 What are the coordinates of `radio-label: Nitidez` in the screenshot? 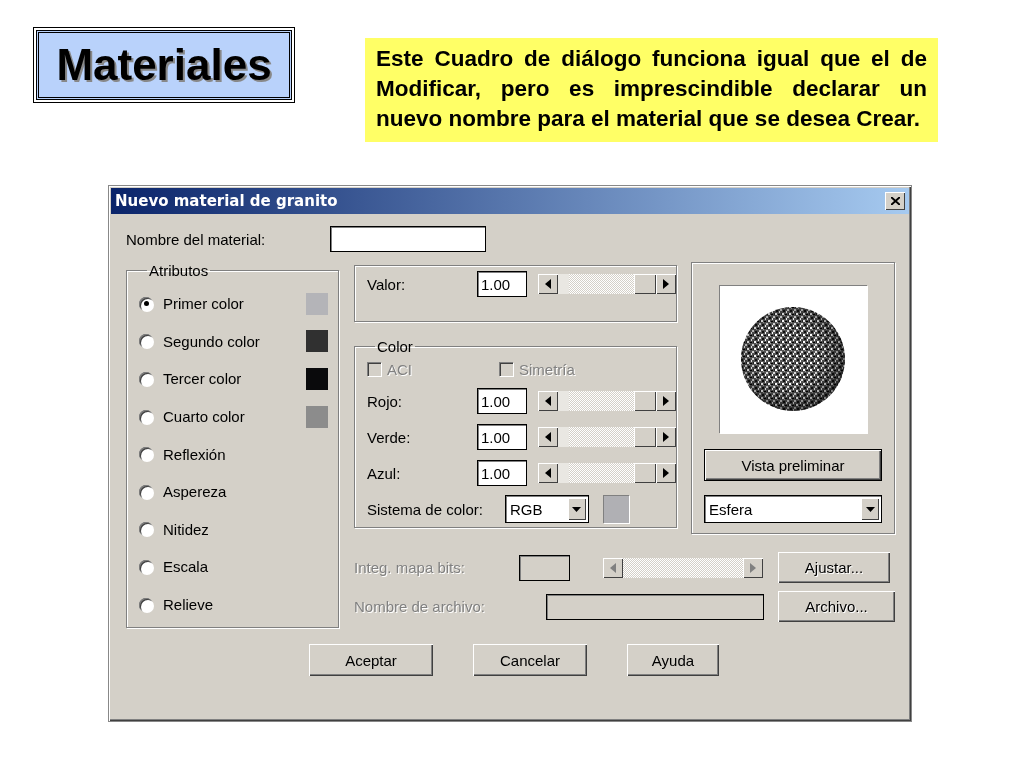 It's located at (250, 529).